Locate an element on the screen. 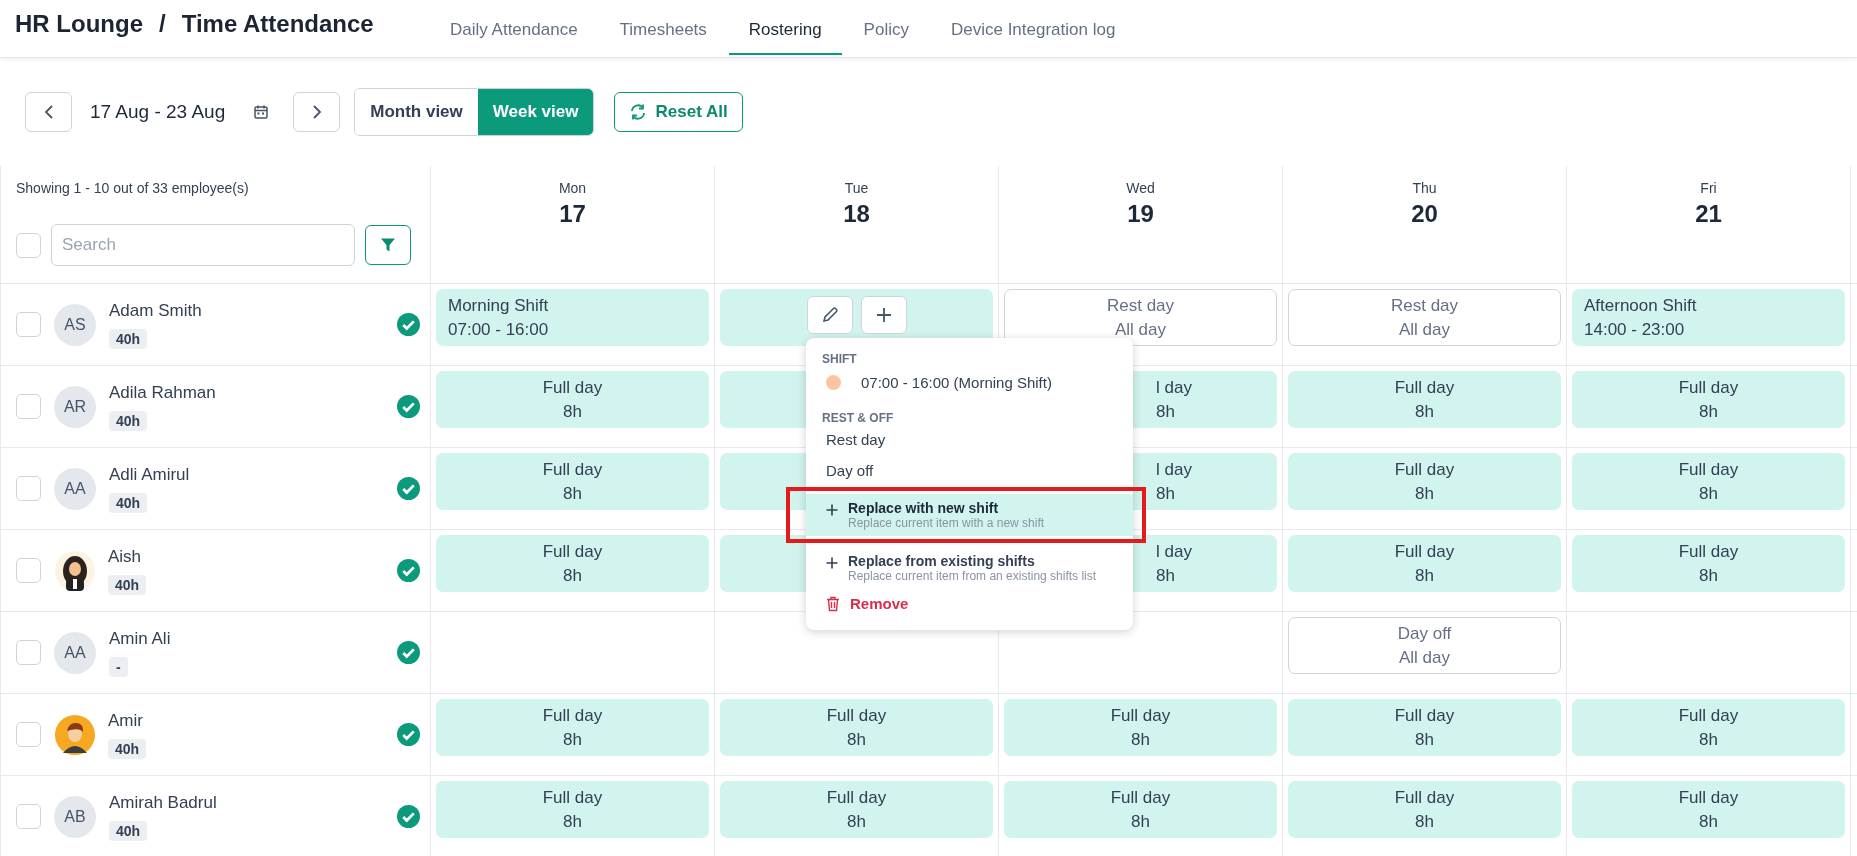  date-number: 18 is located at coordinates (856, 214).